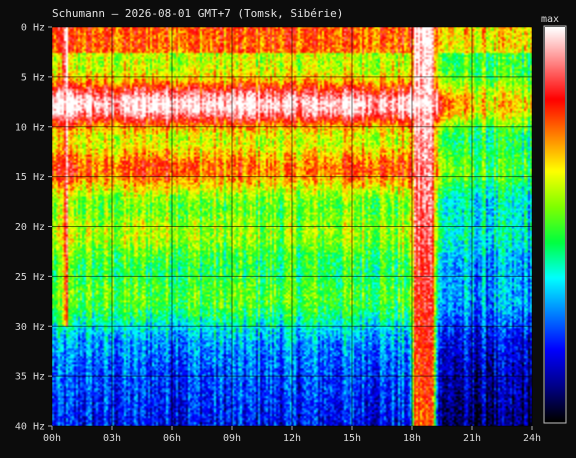 This screenshot has height=458, width=576. I want to click on x-tick-label: 03h, so click(112, 438).